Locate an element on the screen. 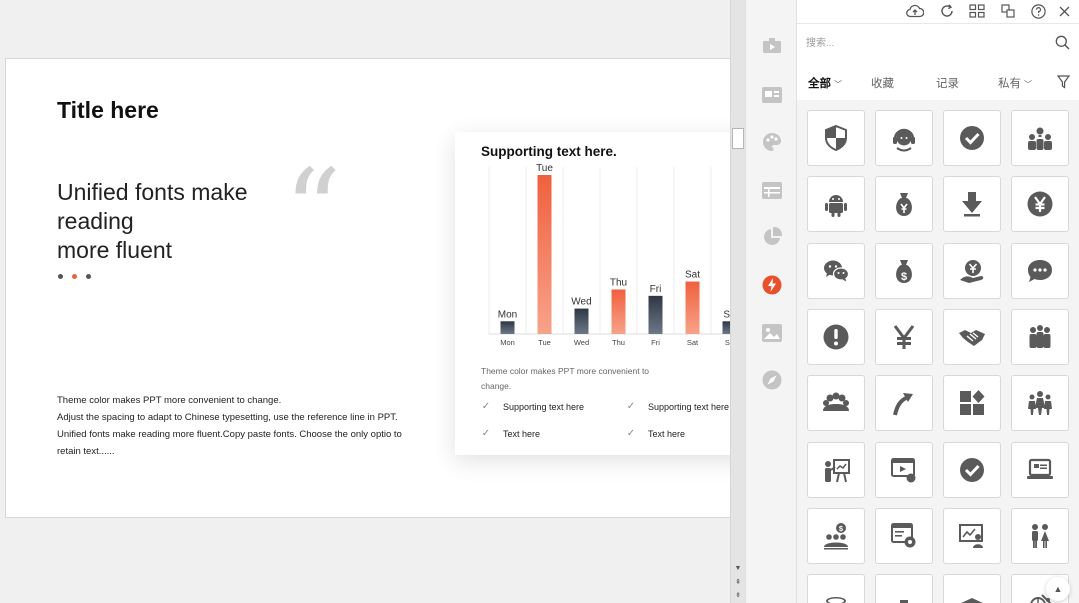 Image resolution: width=1079 pixels, height=603 pixels. scrollbar-thumb is located at coordinates (738, 138).